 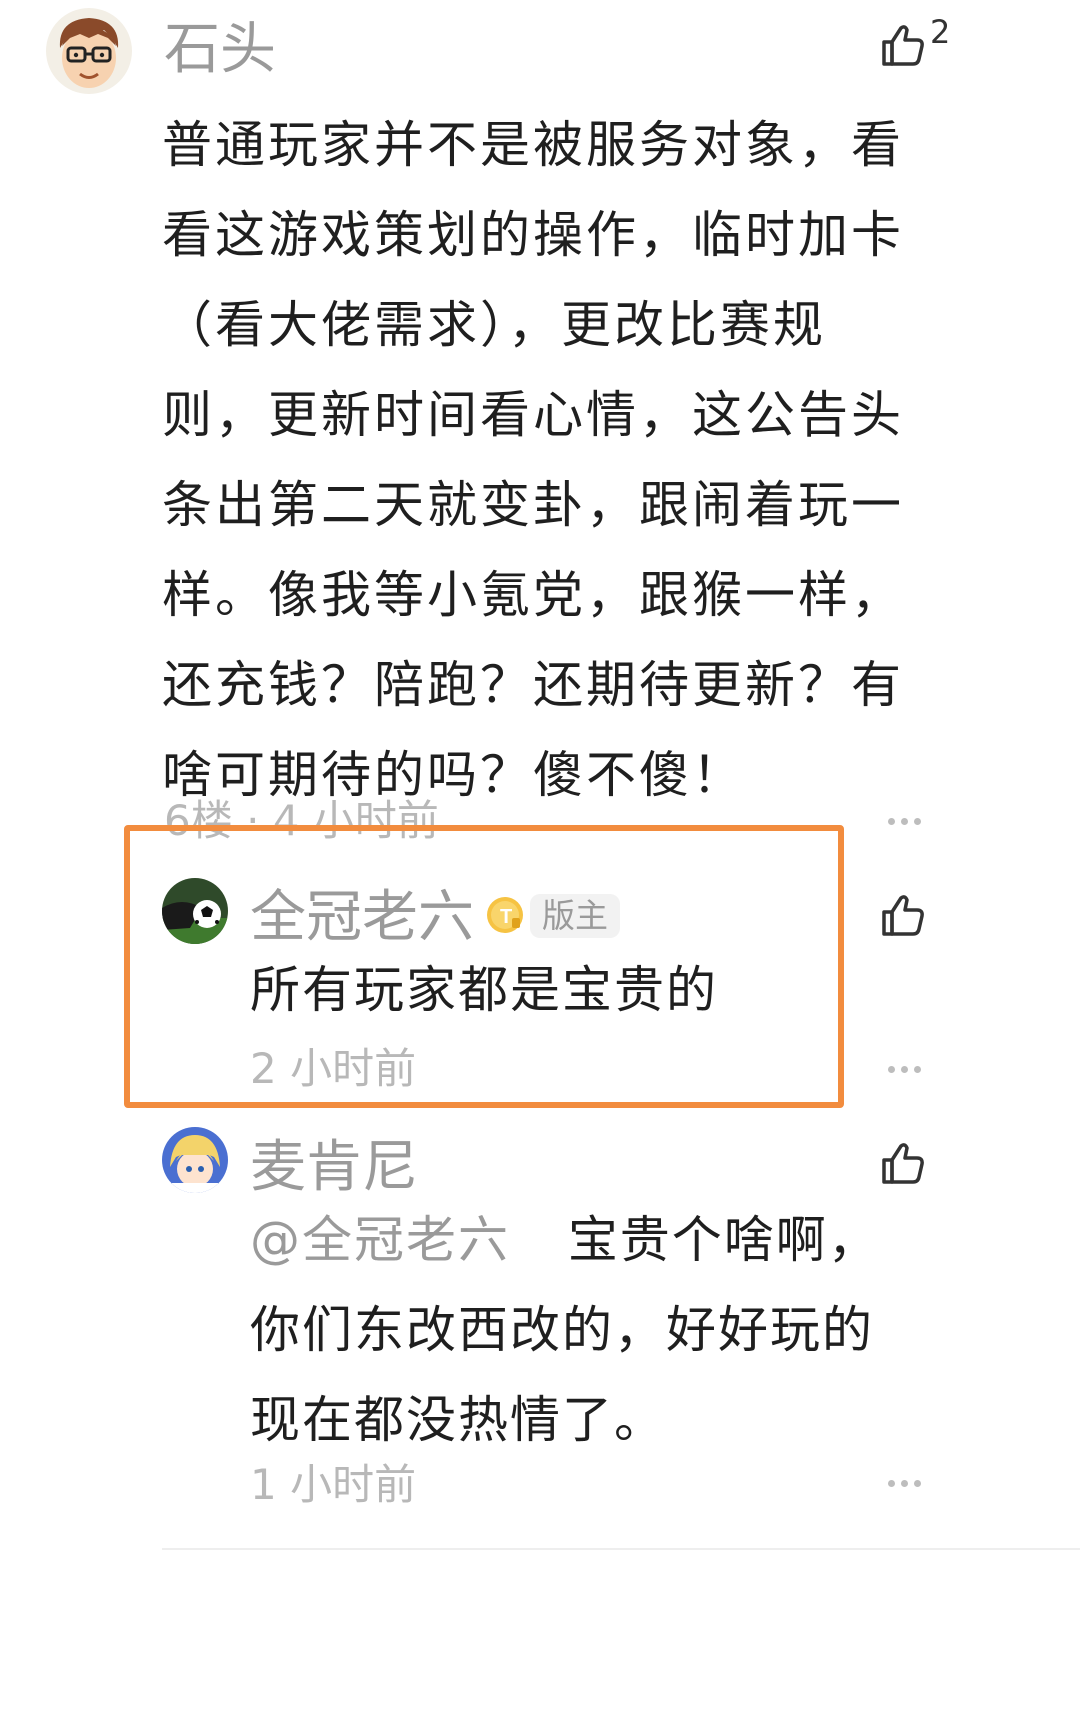 I want to click on mention-link: @全冠老六, so click(x=380, y=1240).